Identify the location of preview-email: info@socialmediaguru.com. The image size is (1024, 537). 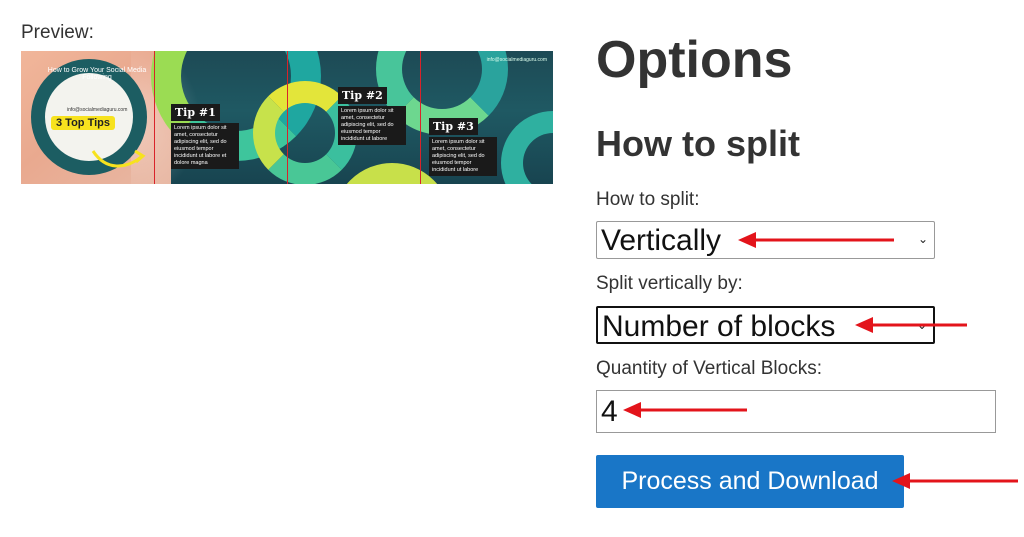
(516, 60).